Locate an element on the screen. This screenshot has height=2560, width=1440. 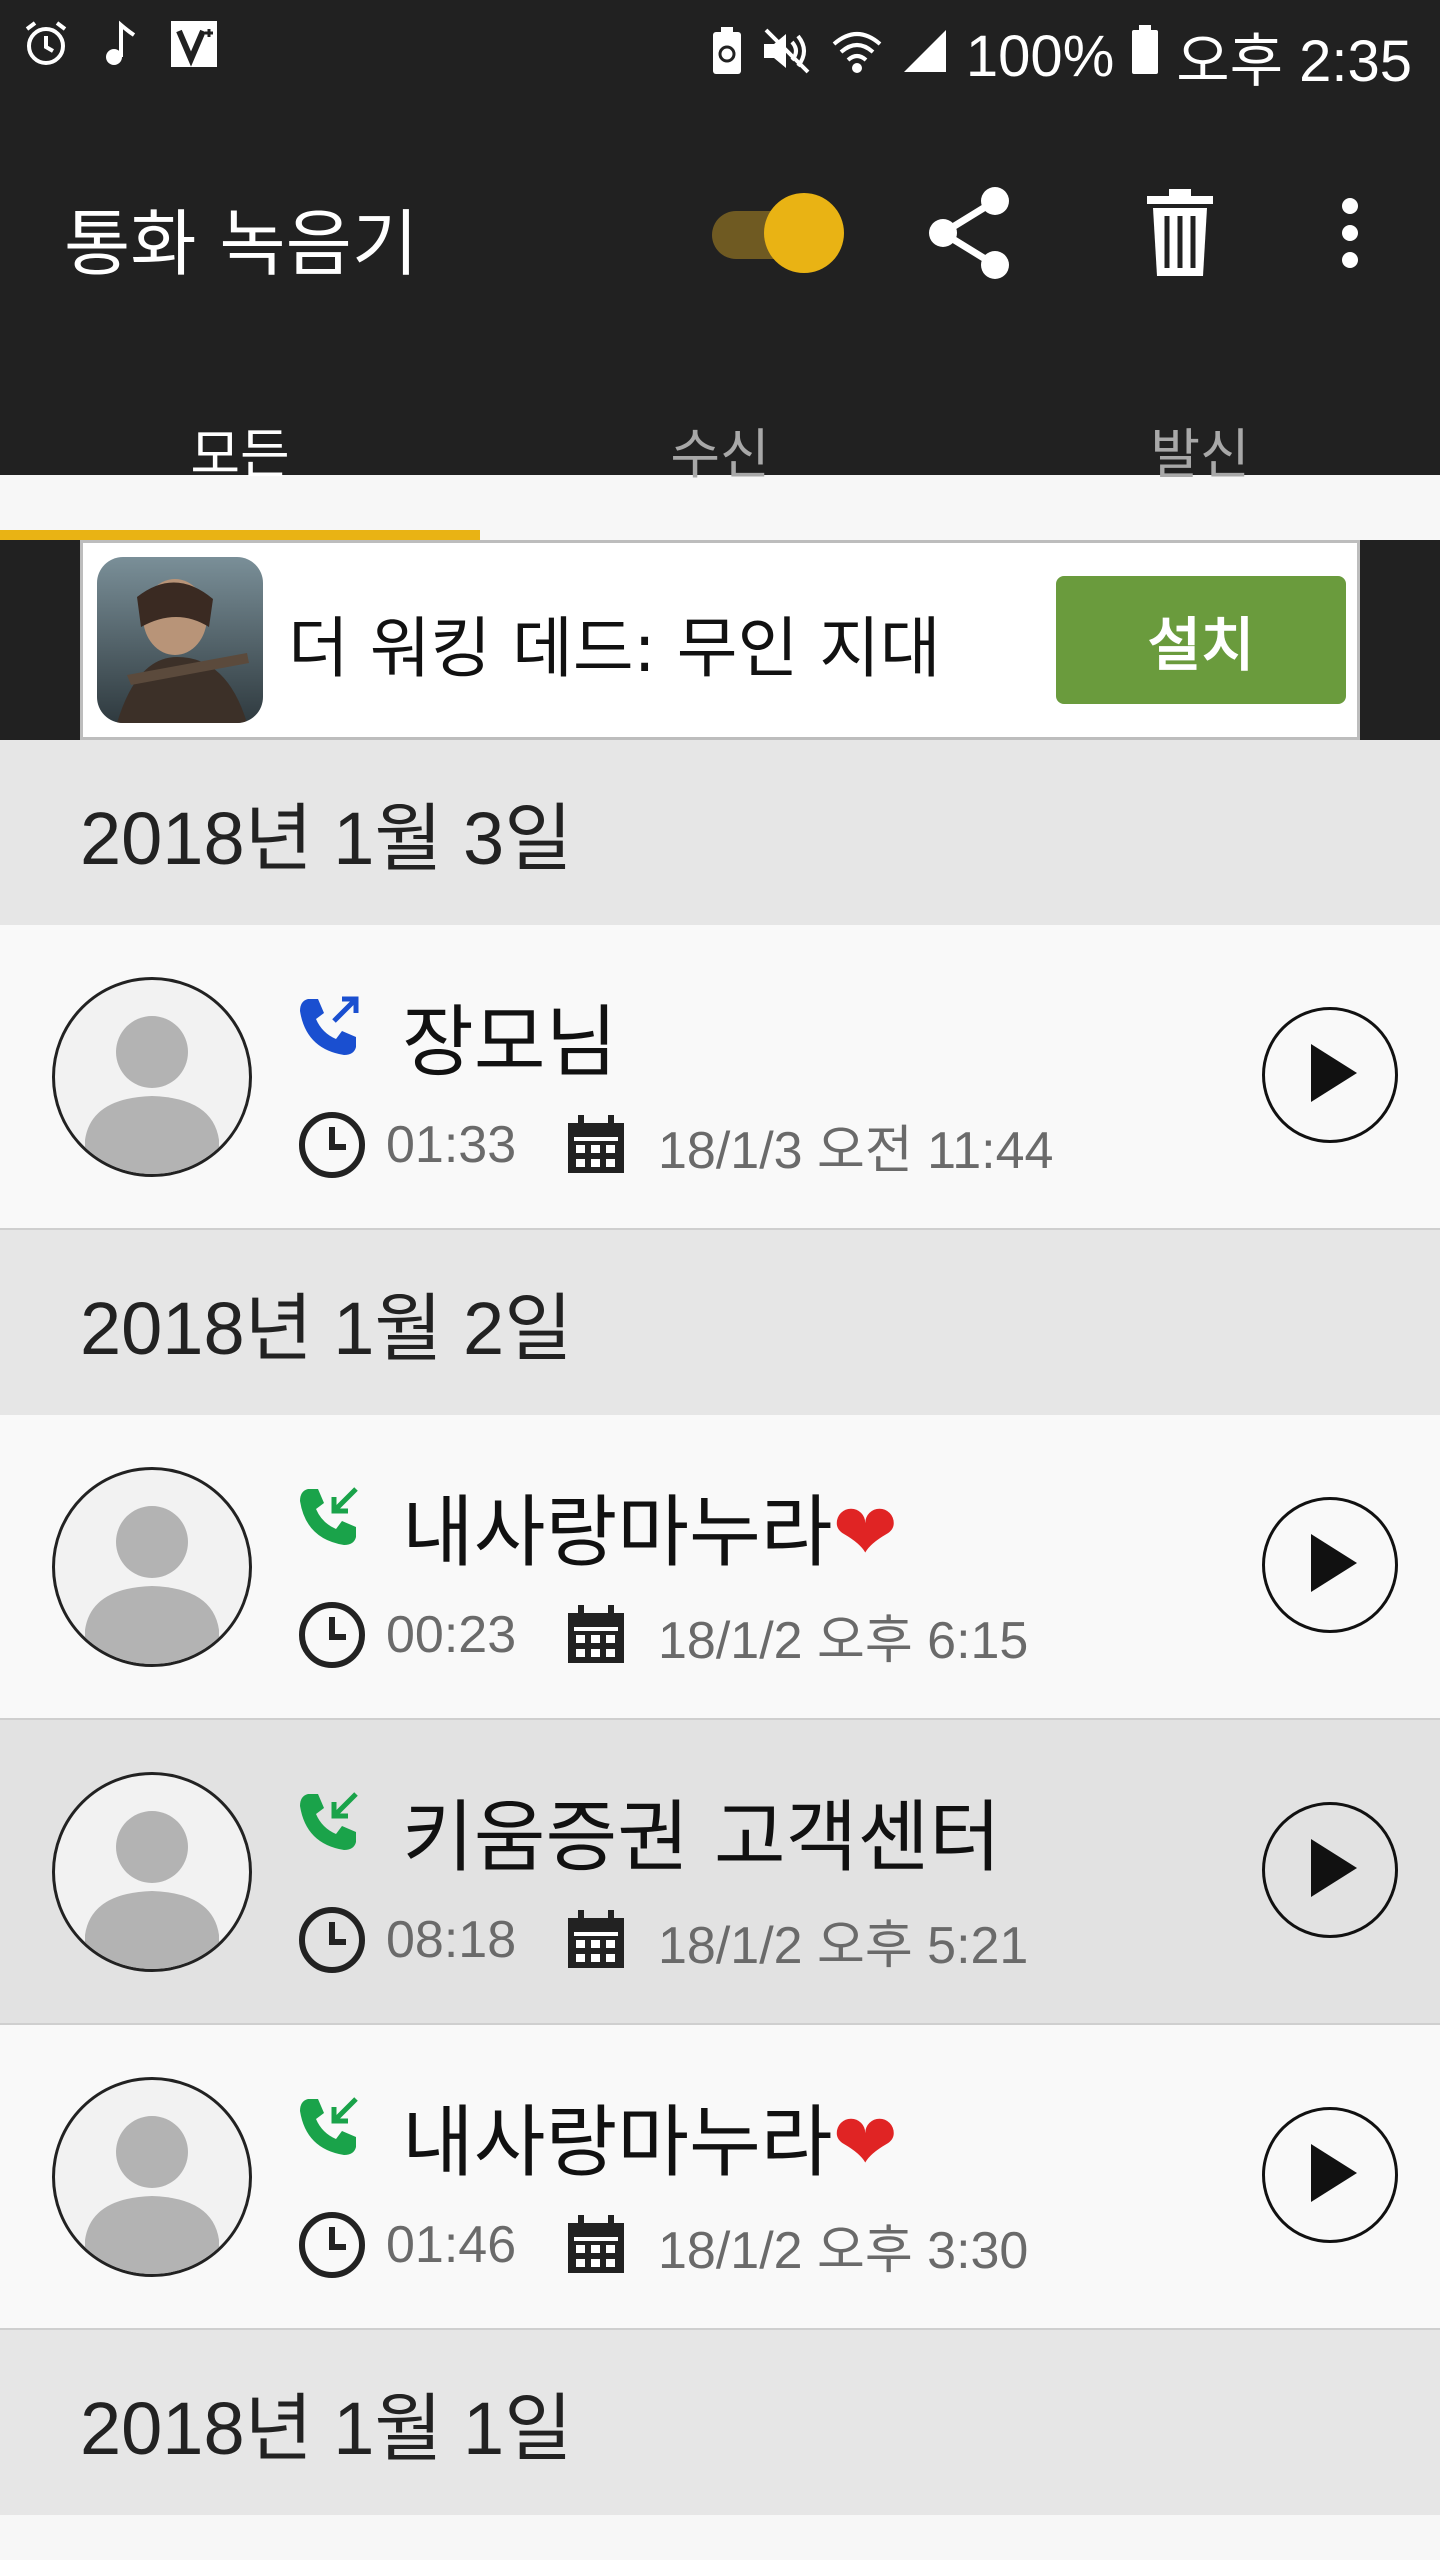
recording-toggle is located at coordinates (778, 233).